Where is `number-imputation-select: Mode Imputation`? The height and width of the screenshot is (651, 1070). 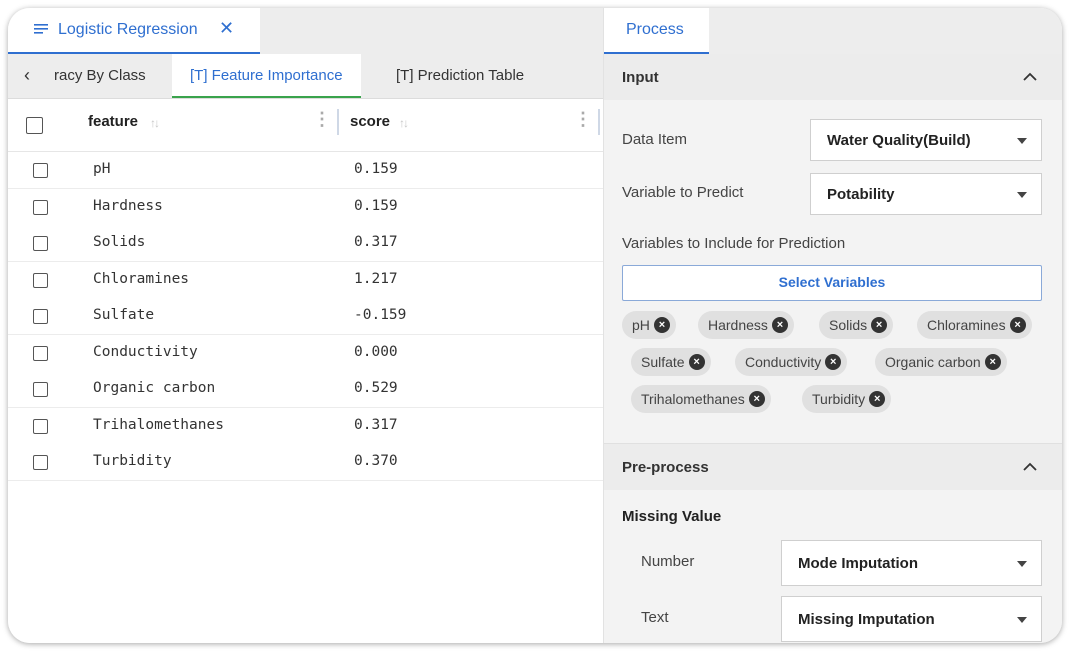
number-imputation-select: Mode Imputation is located at coordinates (911, 563).